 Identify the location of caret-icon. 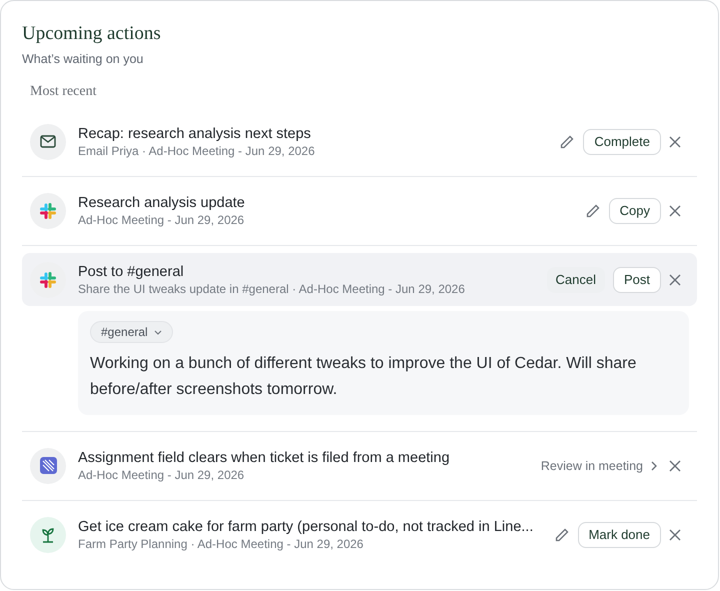
(158, 332).